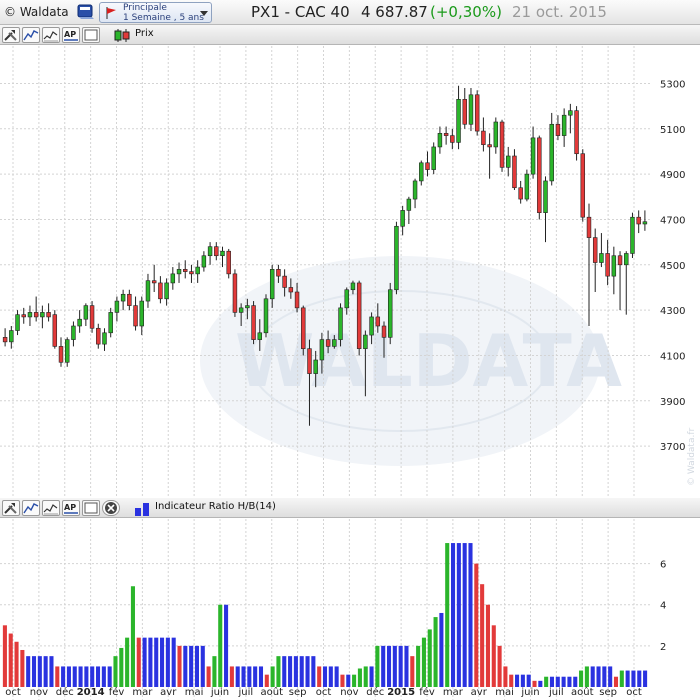 The width and height of the screenshot is (700, 700). I want to click on time-axis-label: avr, so click(168, 692).